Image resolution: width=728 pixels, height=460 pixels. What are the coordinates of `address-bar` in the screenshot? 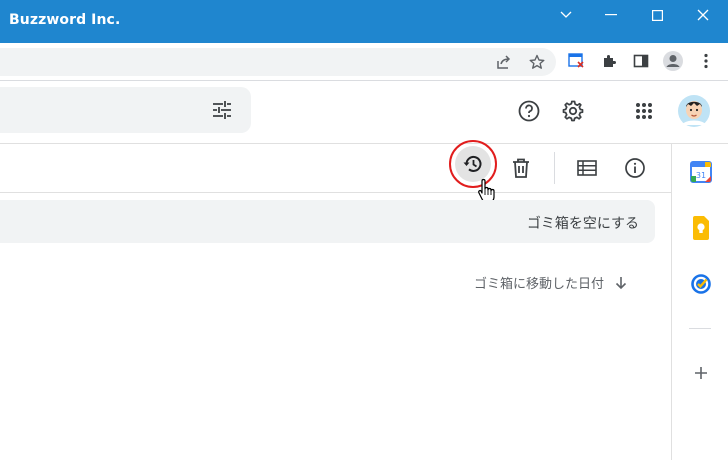 It's located at (278, 62).